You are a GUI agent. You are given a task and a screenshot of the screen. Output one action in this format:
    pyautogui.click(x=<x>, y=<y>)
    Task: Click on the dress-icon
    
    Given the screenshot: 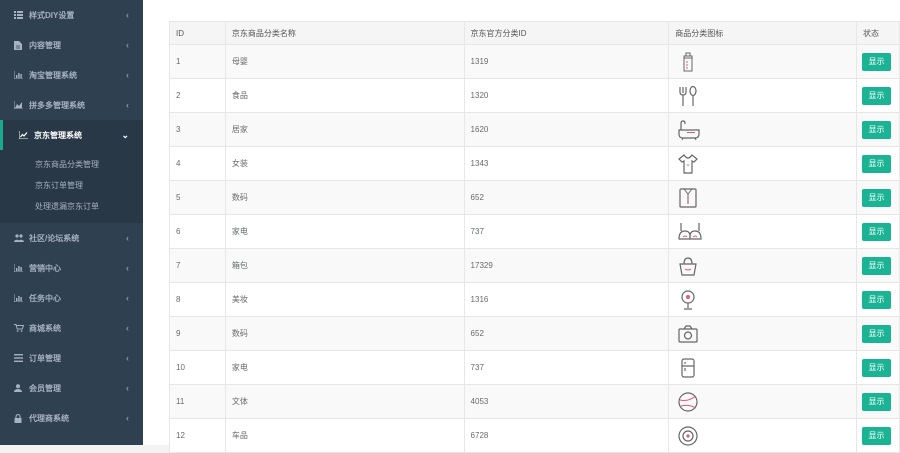 What is the action you would take?
    pyautogui.click(x=765, y=164)
    